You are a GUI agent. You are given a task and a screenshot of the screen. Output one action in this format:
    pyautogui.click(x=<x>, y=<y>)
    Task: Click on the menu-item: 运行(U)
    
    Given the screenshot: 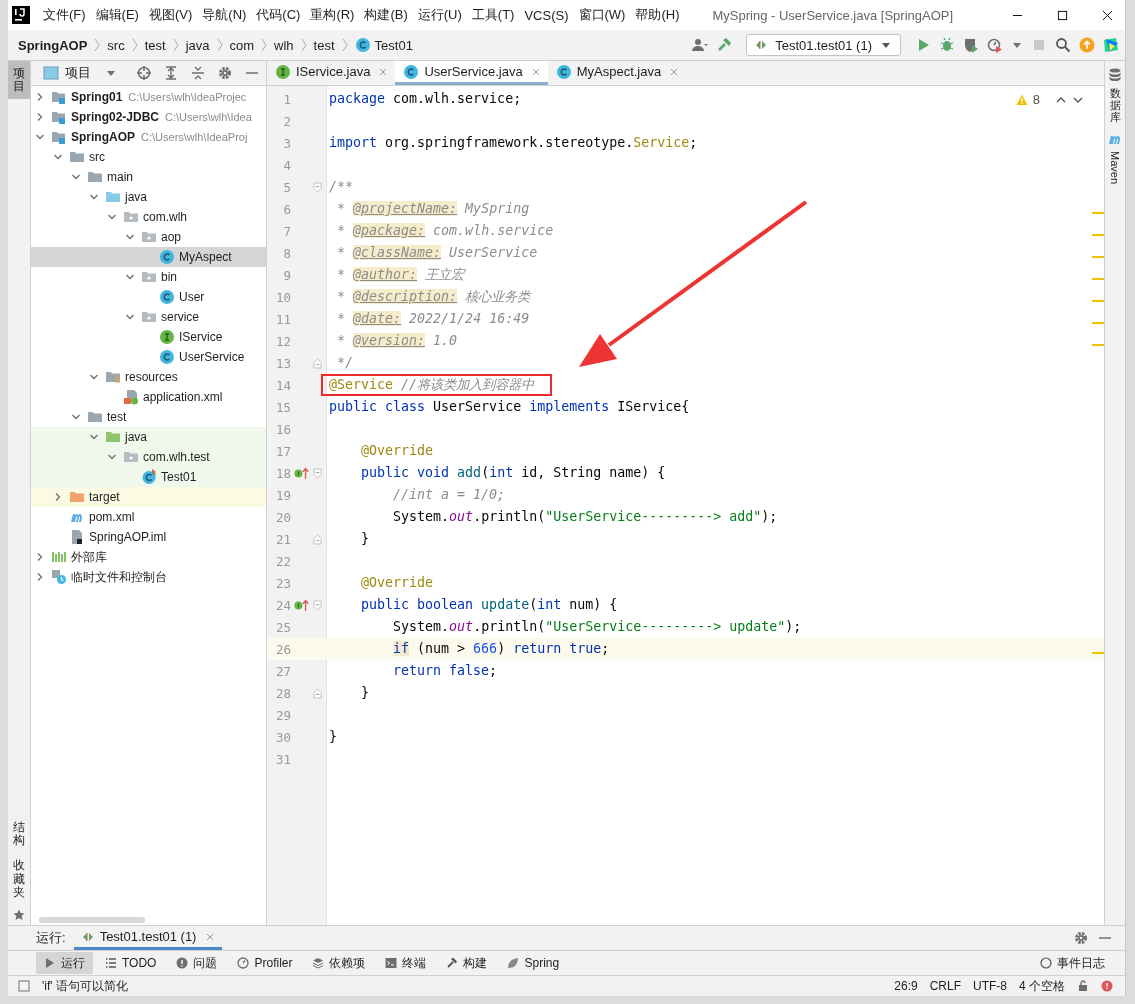 What is the action you would take?
    pyautogui.click(x=439, y=15)
    